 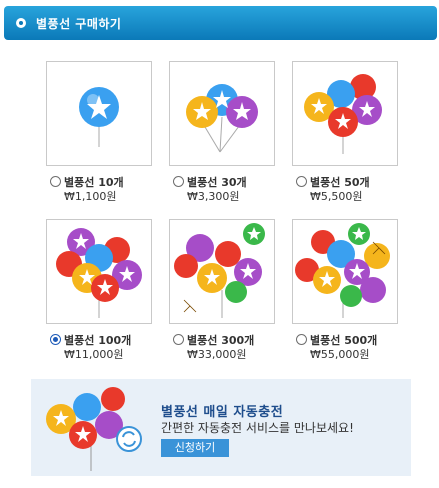 I want to click on option-price: ₩11,000원, so click(x=94, y=354).